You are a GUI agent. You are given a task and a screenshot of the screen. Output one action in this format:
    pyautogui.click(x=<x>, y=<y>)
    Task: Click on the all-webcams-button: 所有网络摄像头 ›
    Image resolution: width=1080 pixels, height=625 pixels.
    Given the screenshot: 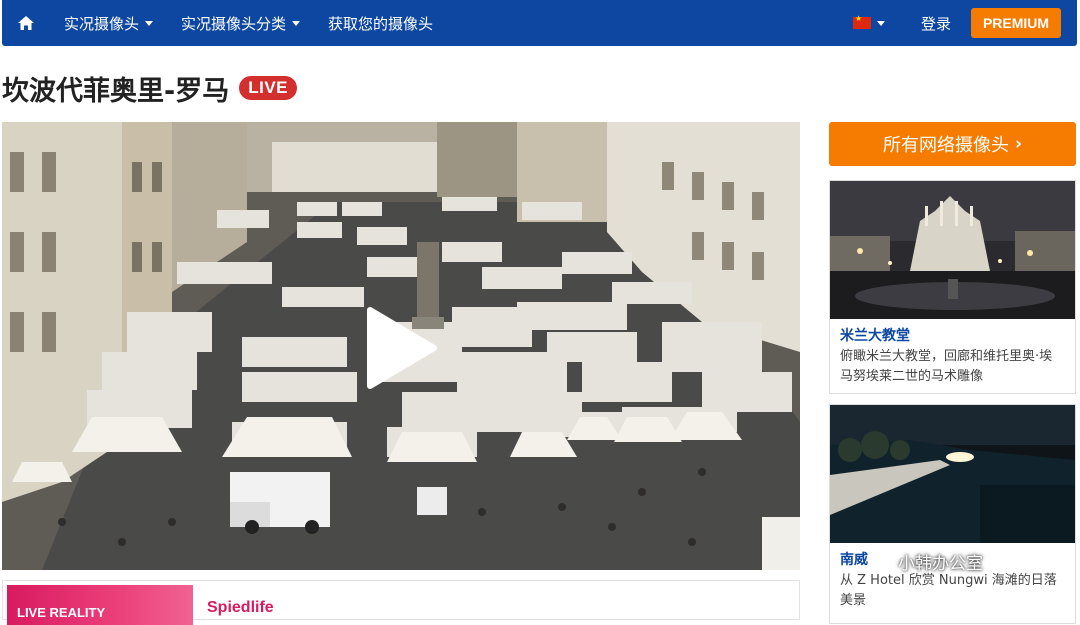 What is the action you would take?
    pyautogui.click(x=952, y=144)
    